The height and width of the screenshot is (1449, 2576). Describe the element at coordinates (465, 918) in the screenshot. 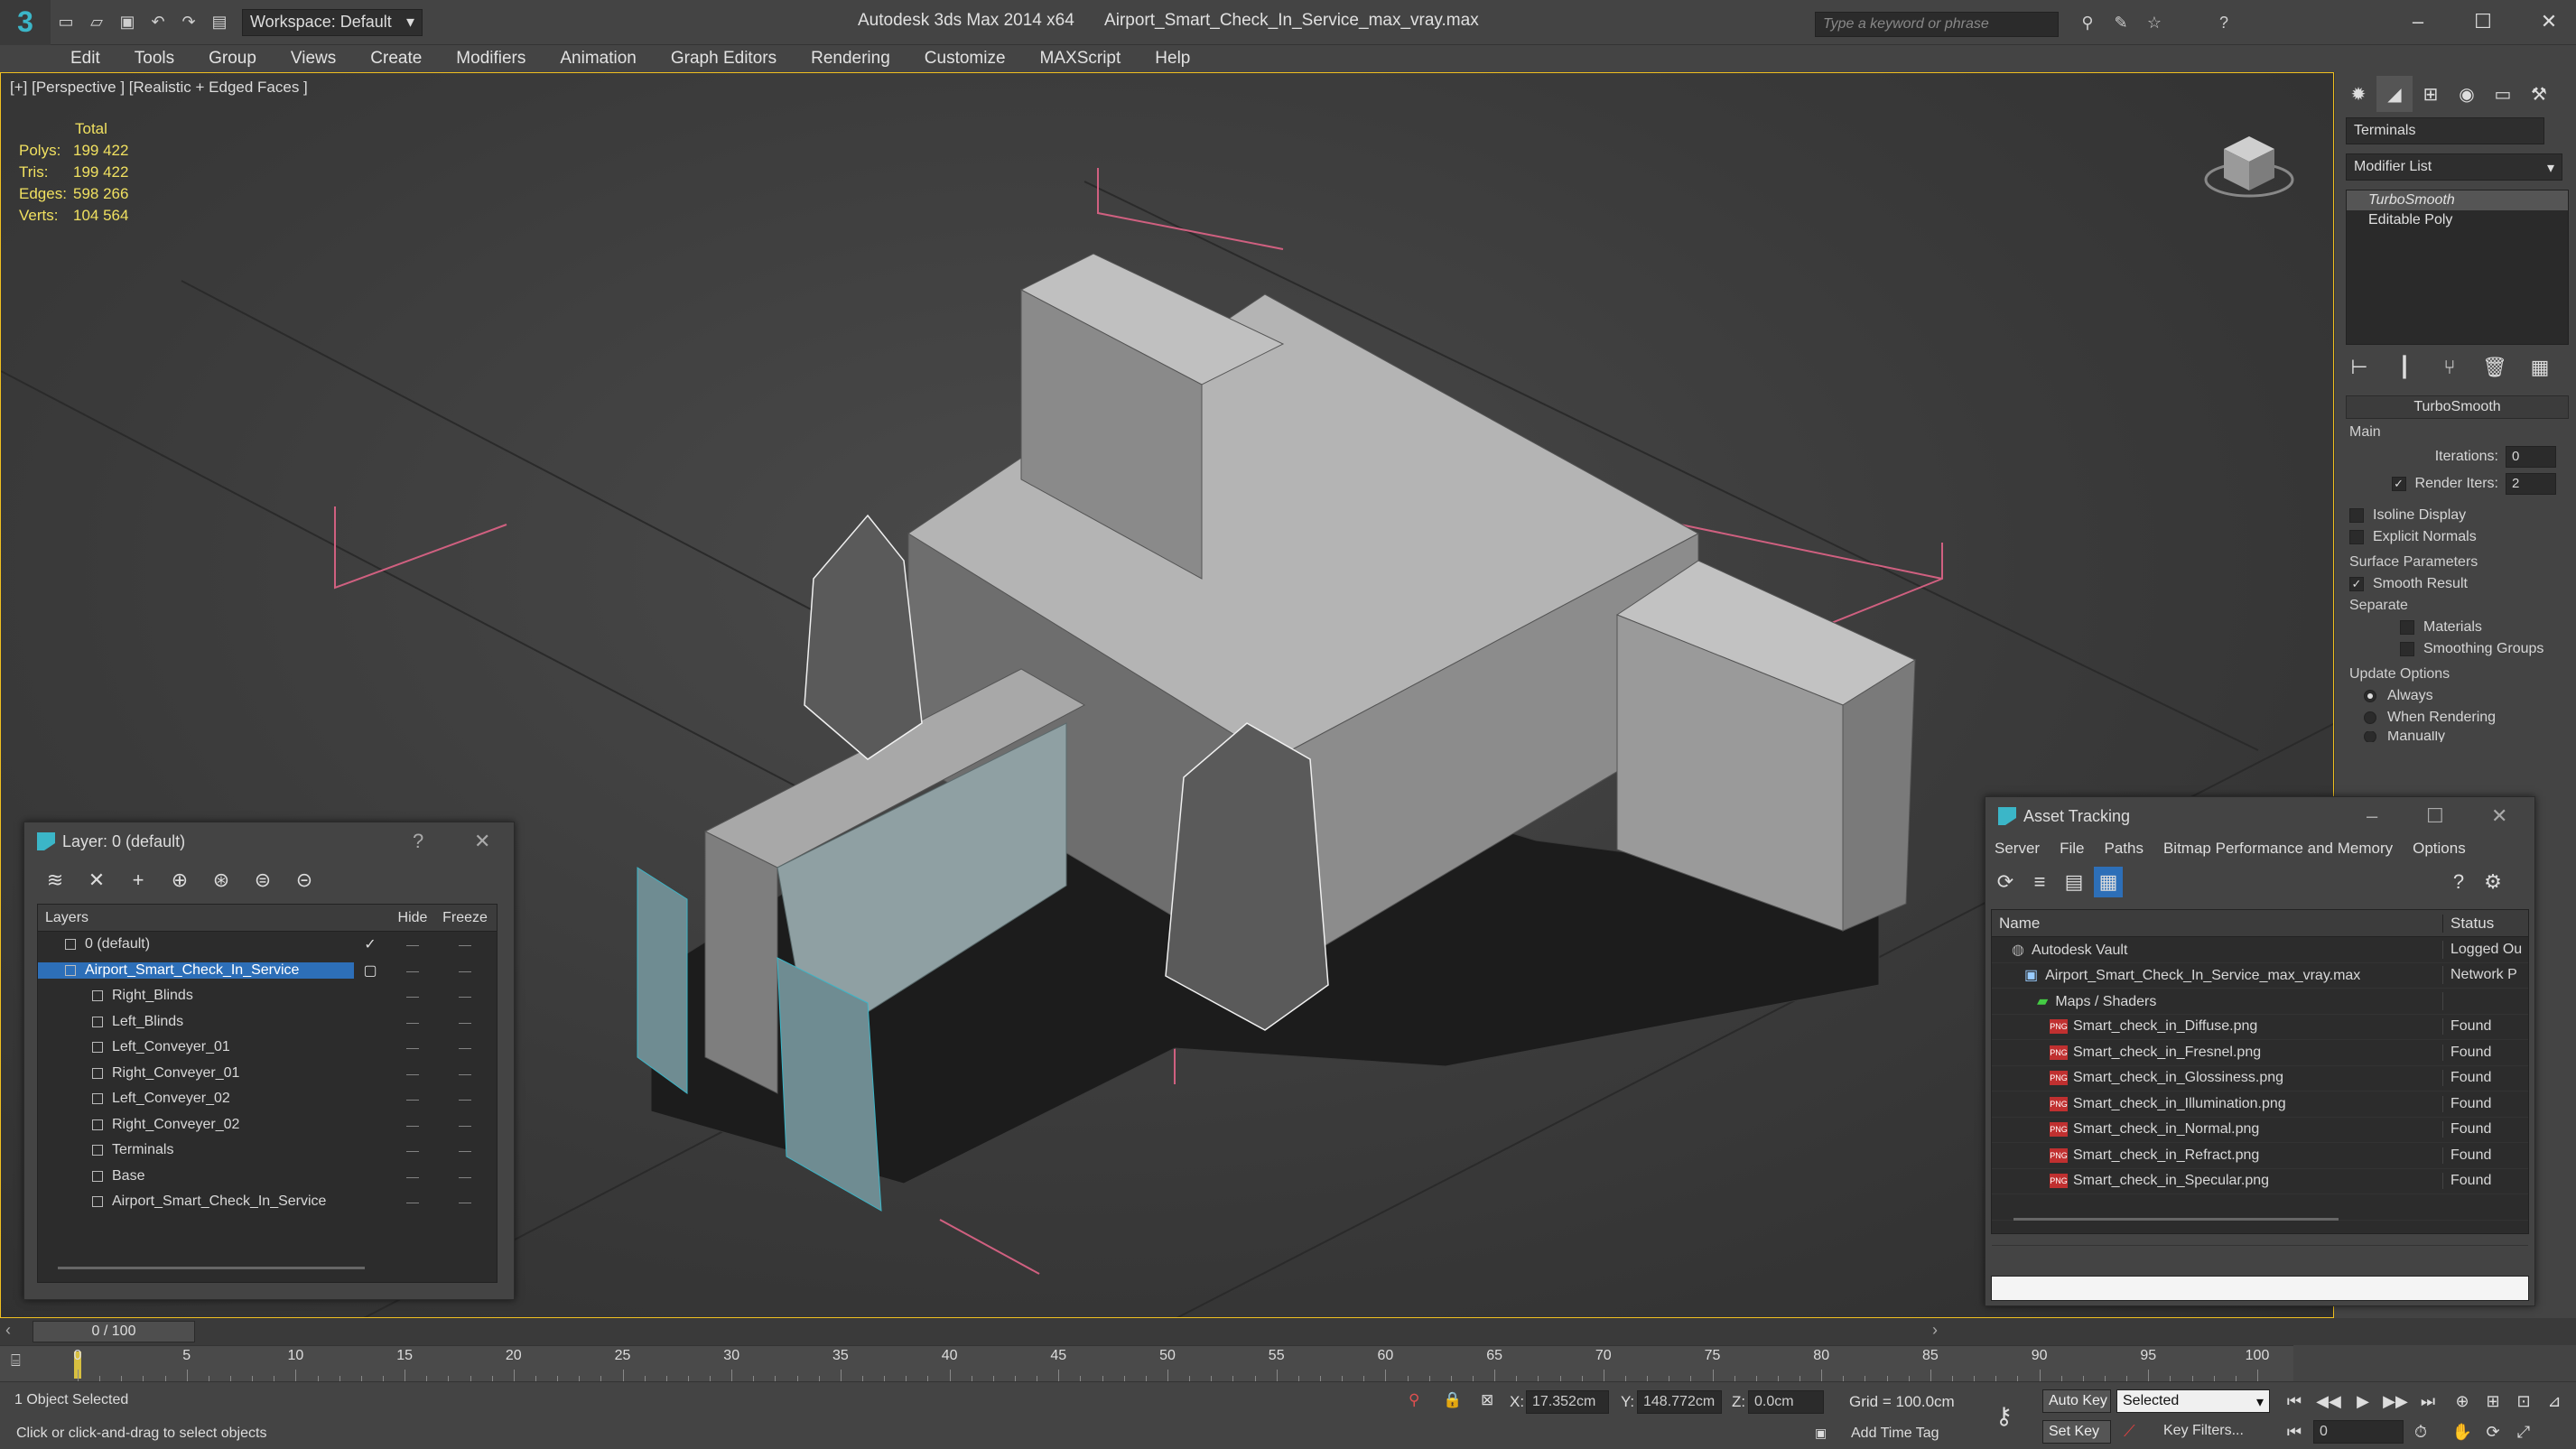

I see `col-freeze: Freeze` at that location.